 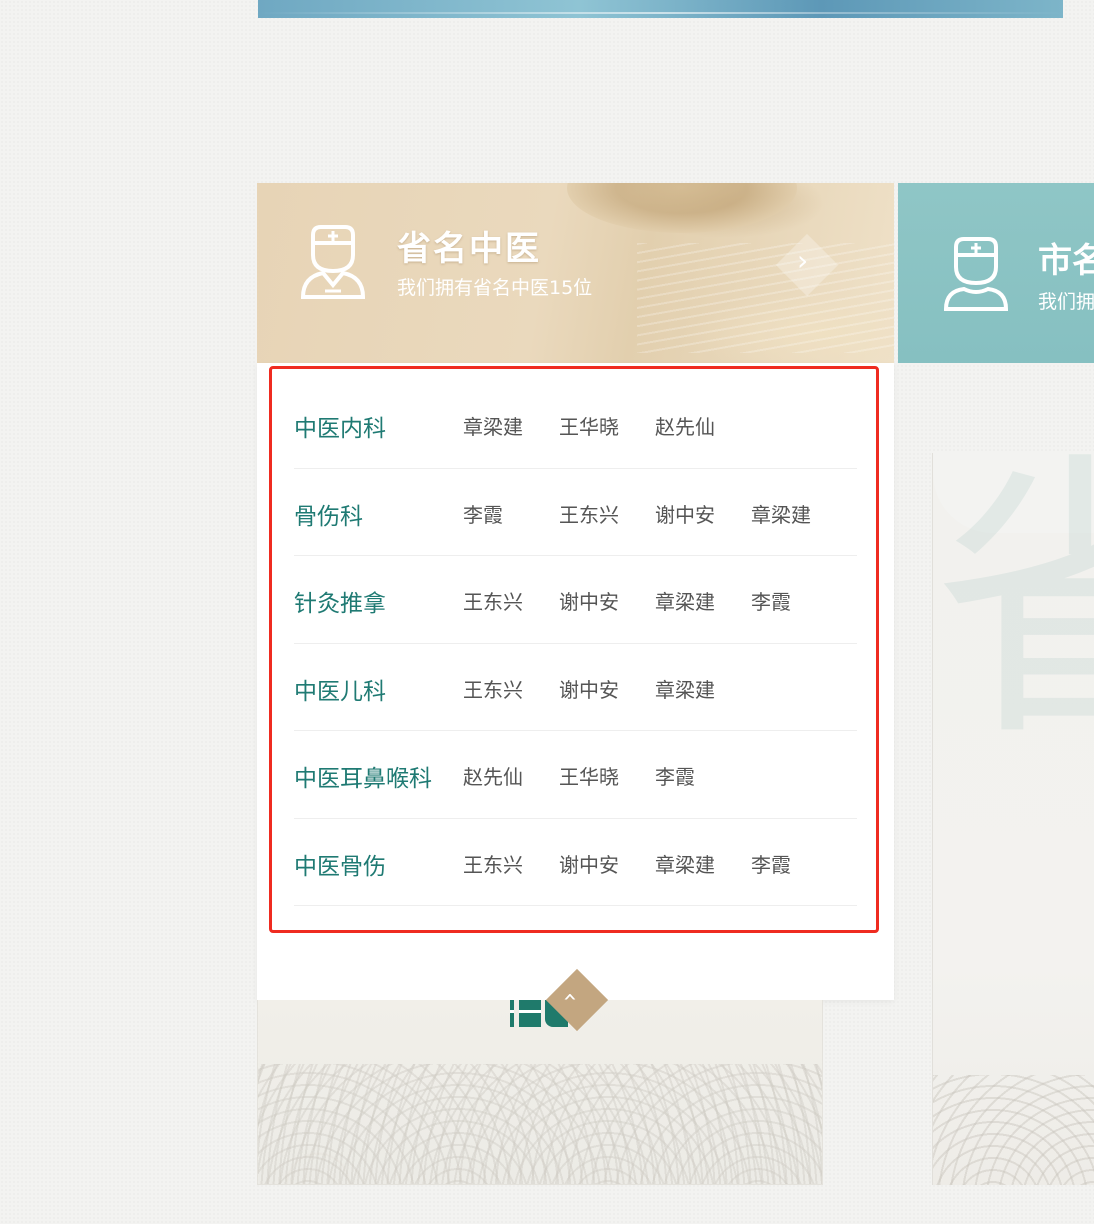 What do you see at coordinates (495, 288) in the screenshot?
I see `card-subtitle: 我们拥有省名中医15位` at bounding box center [495, 288].